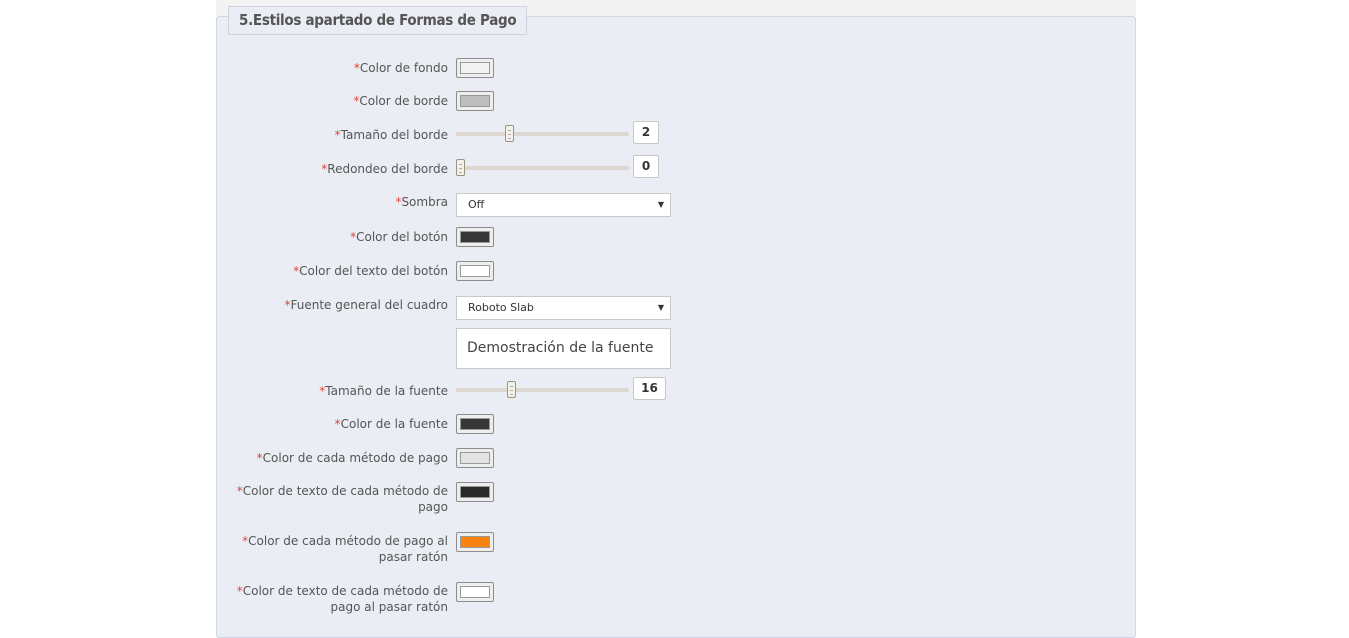  What do you see at coordinates (424, 202) in the screenshot?
I see `label-text: Sombra` at bounding box center [424, 202].